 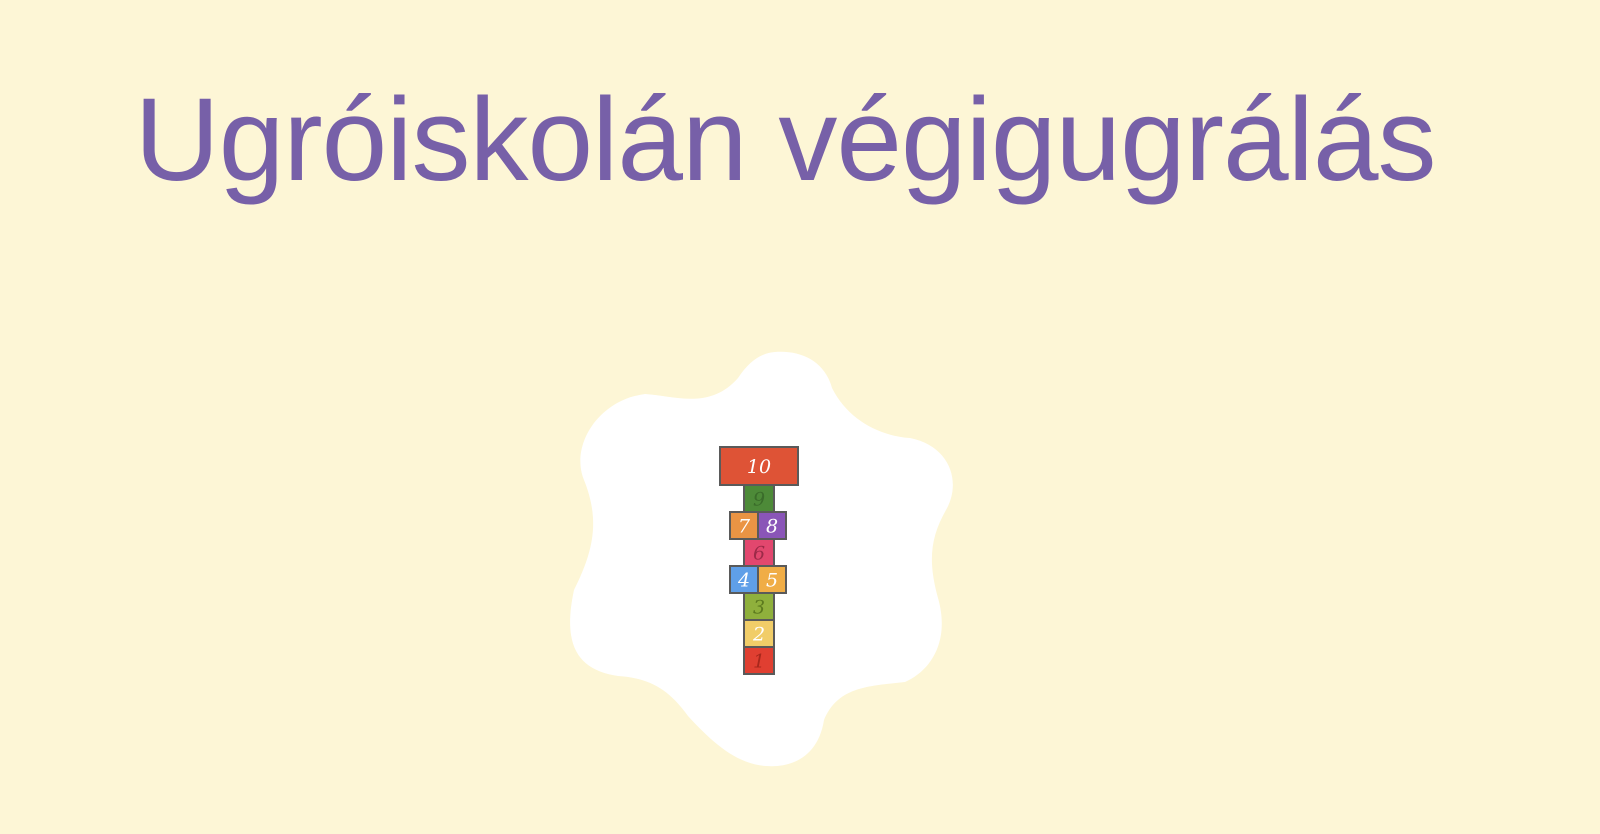 I want to click on tile-number: 1, so click(x=759, y=662).